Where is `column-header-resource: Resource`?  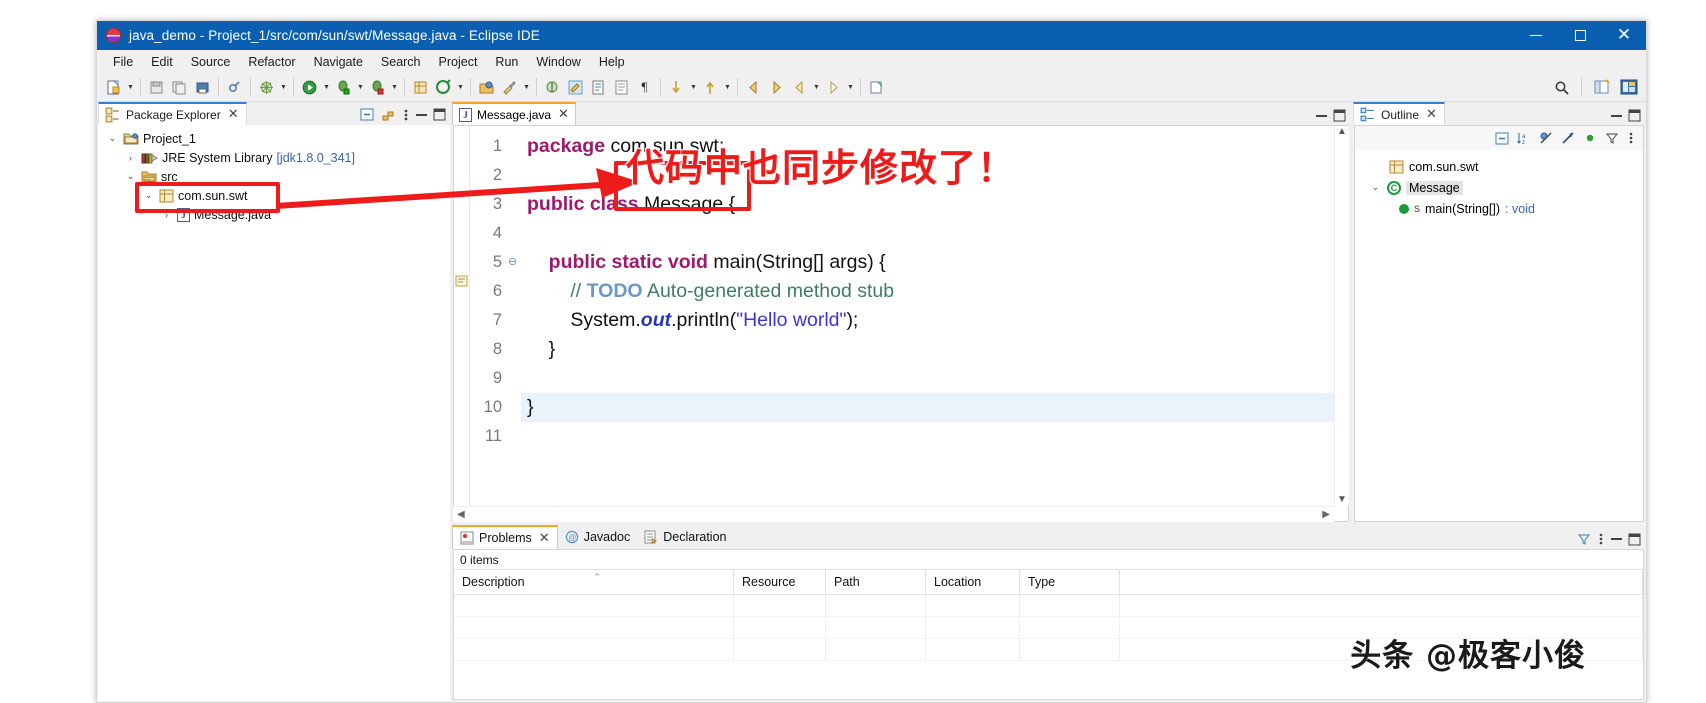
column-header-resource: Resource is located at coordinates (780, 582).